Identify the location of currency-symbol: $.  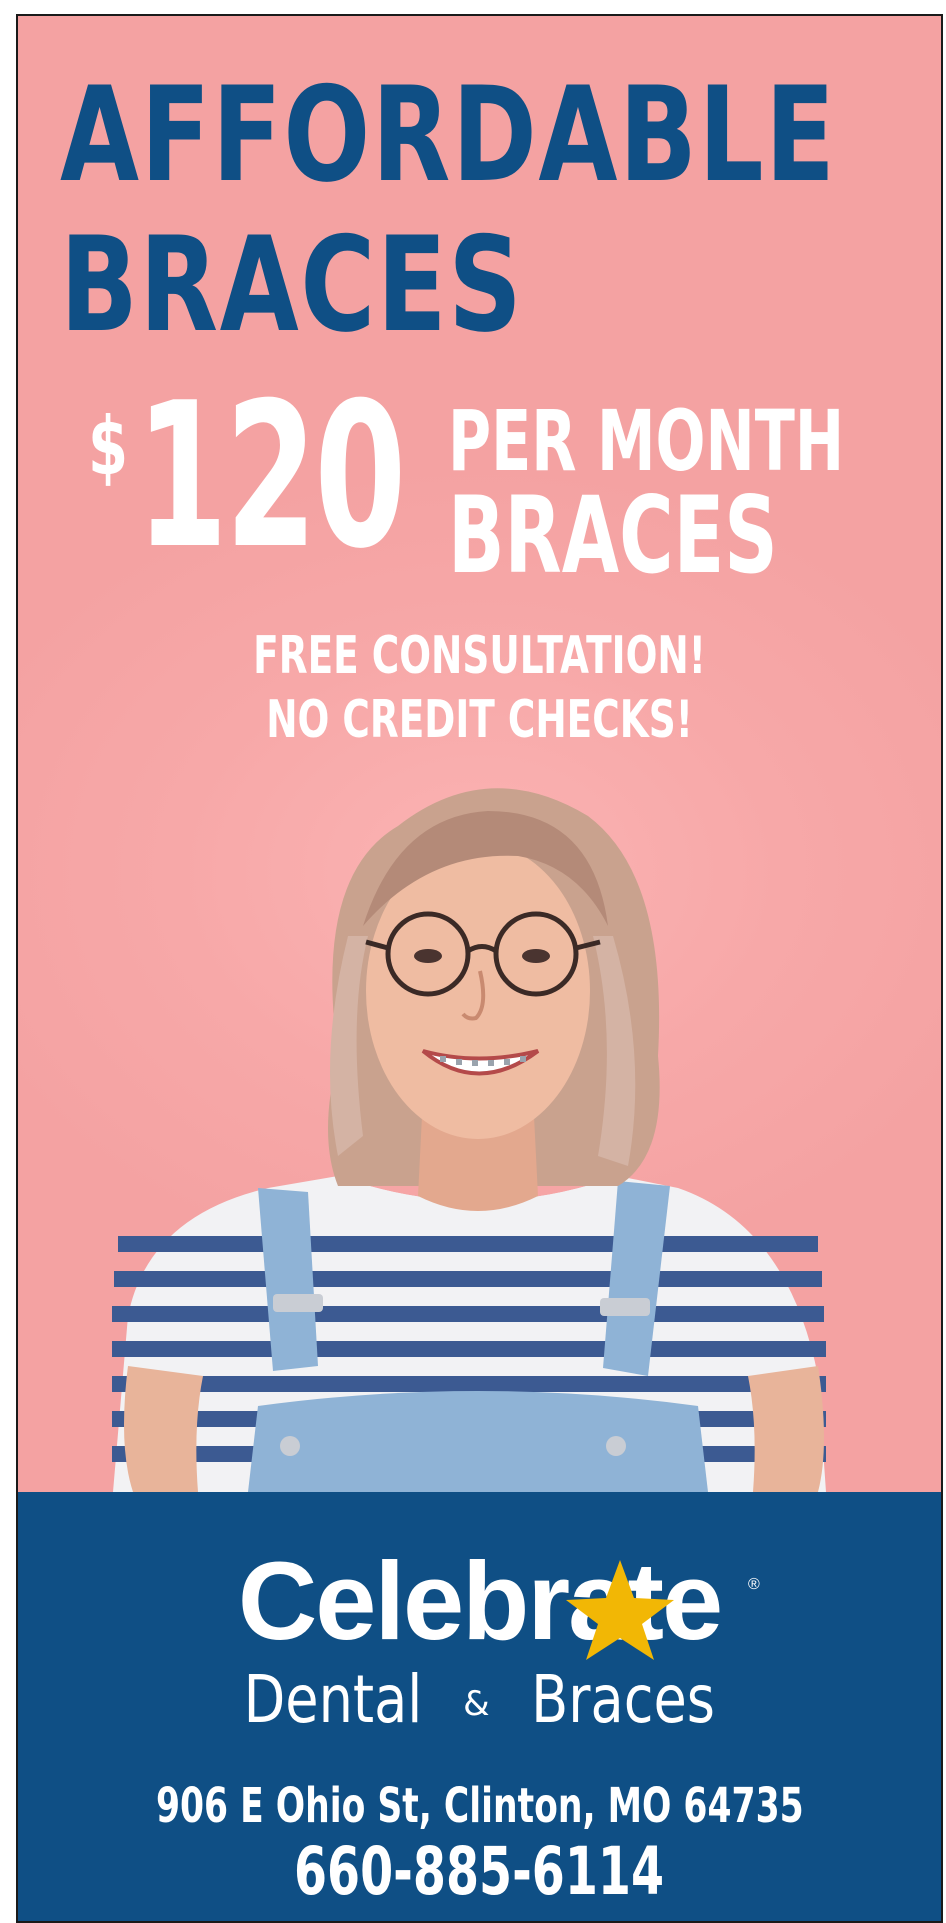
(108, 446).